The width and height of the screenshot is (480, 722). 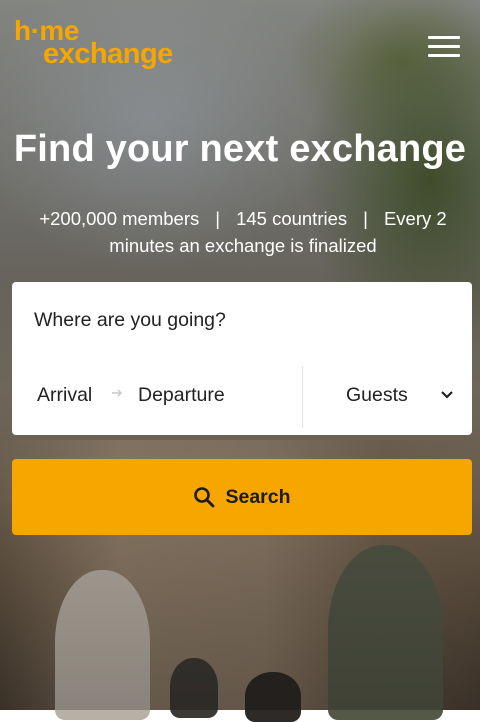 I want to click on stat-countries: 145 countries, so click(x=292, y=218).